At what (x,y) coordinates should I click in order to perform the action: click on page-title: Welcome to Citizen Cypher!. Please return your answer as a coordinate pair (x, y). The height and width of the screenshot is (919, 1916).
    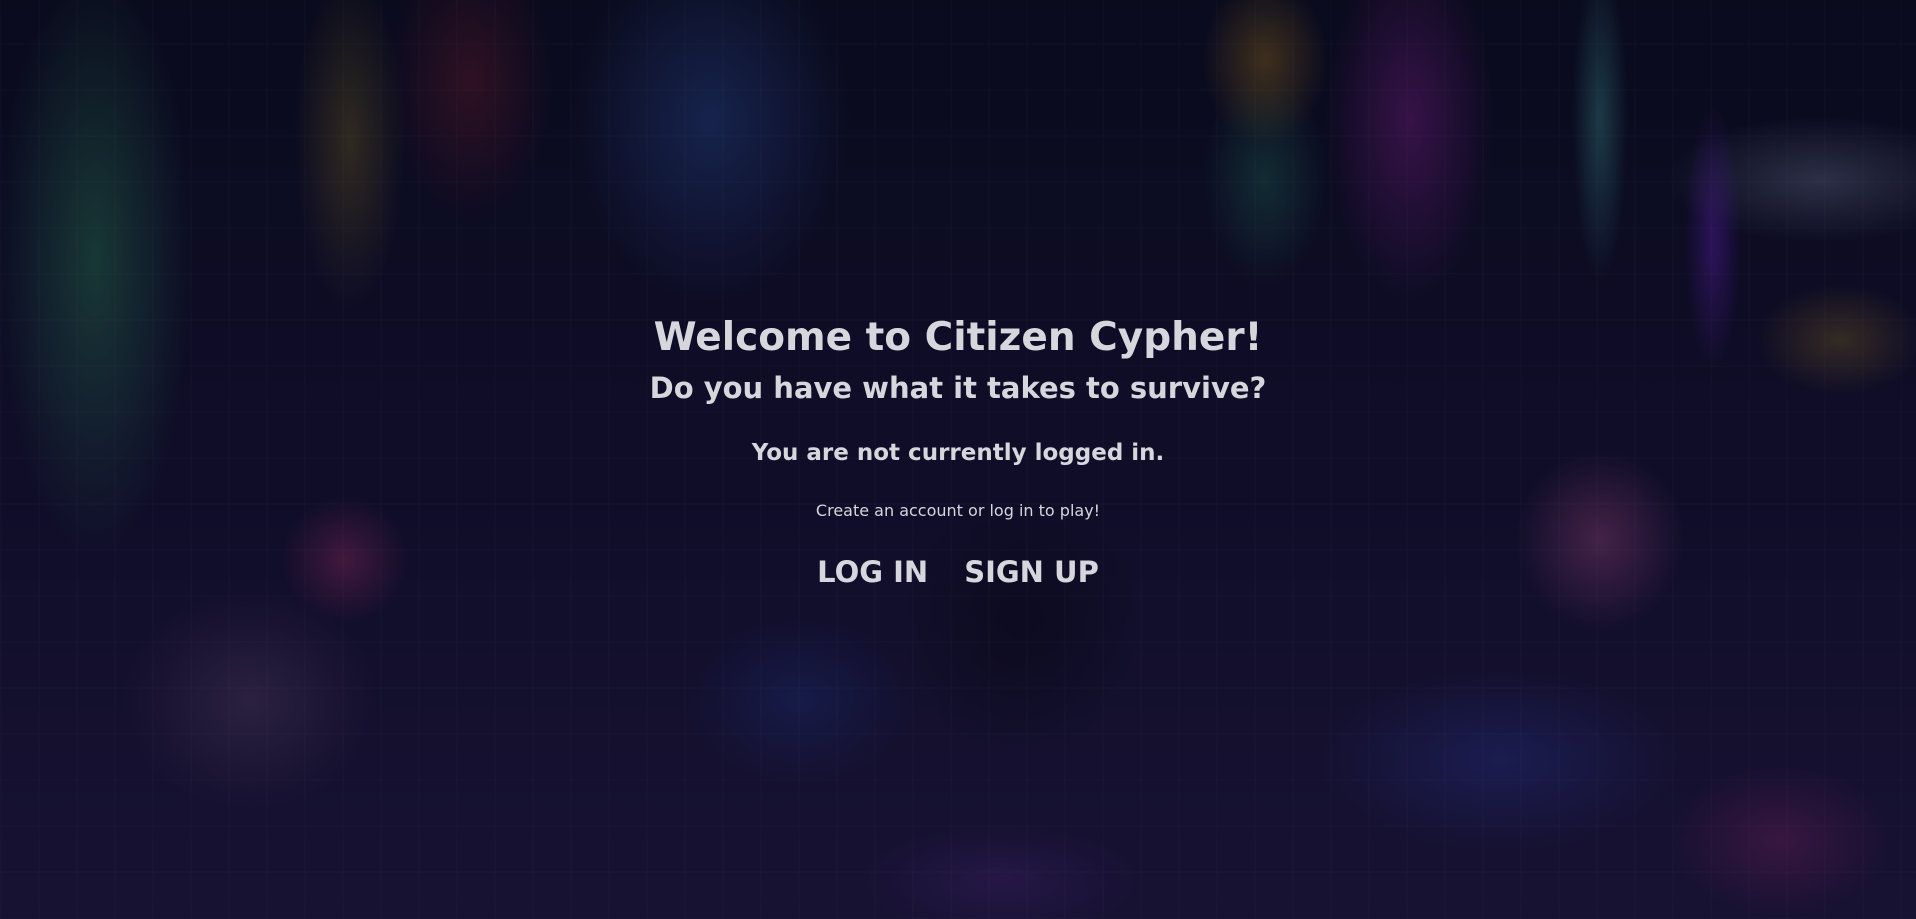
    Looking at the image, I should click on (958, 337).